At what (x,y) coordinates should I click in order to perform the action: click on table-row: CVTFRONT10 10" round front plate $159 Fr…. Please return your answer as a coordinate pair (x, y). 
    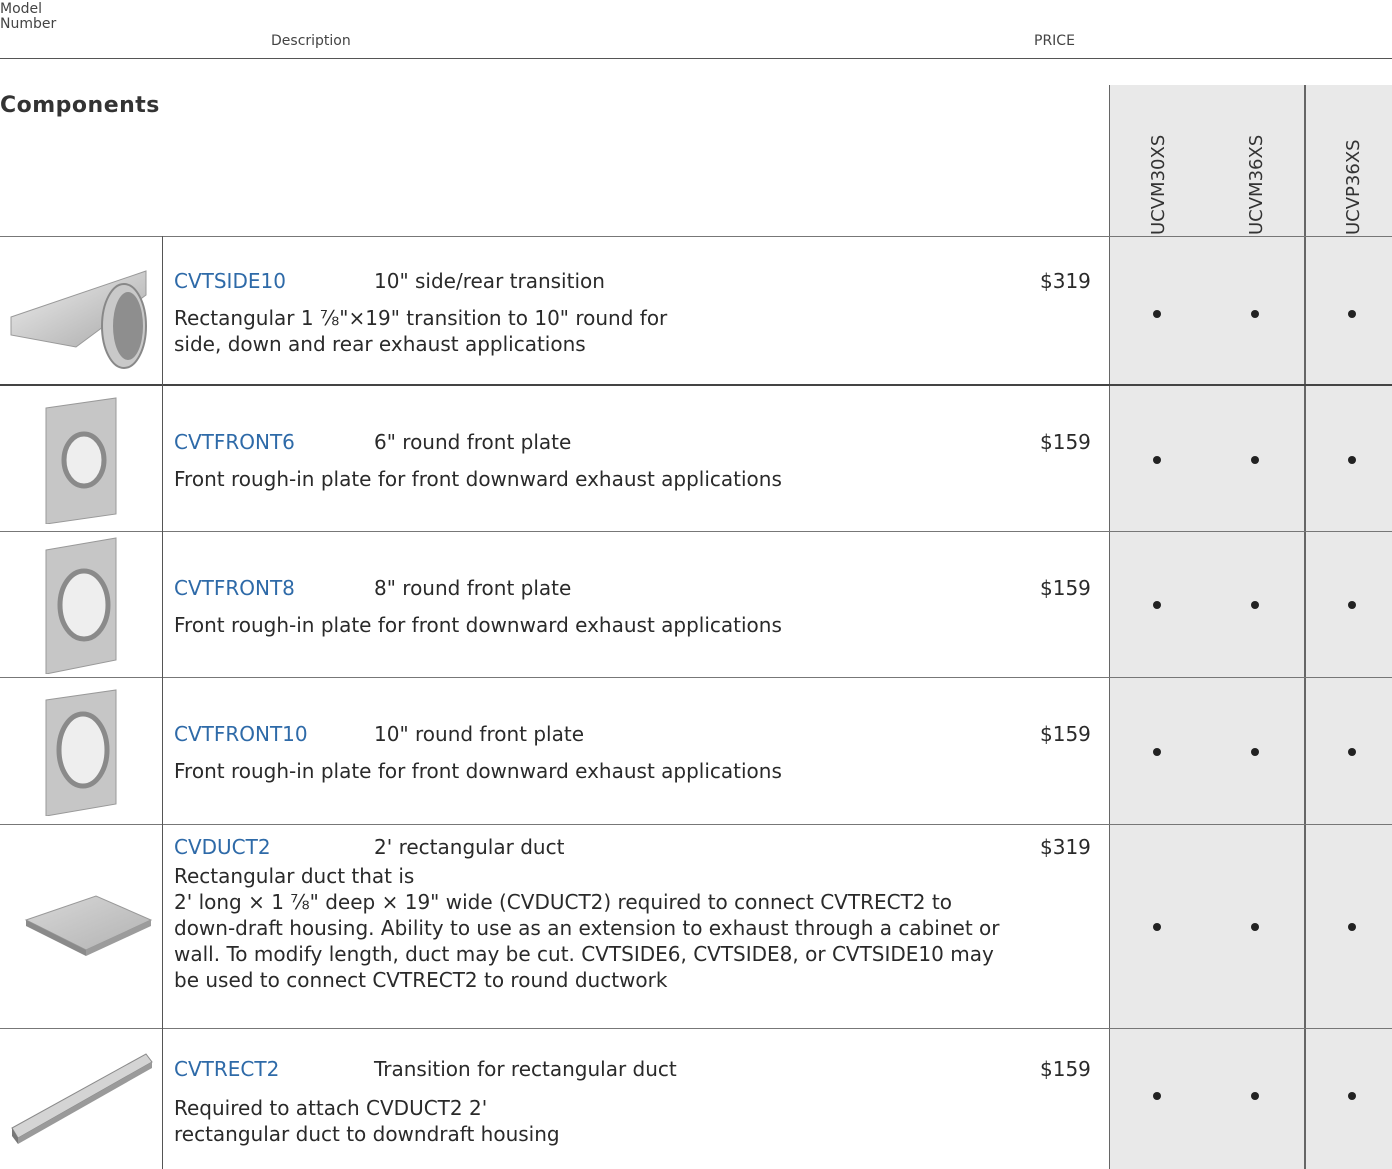
    Looking at the image, I should click on (696, 751).